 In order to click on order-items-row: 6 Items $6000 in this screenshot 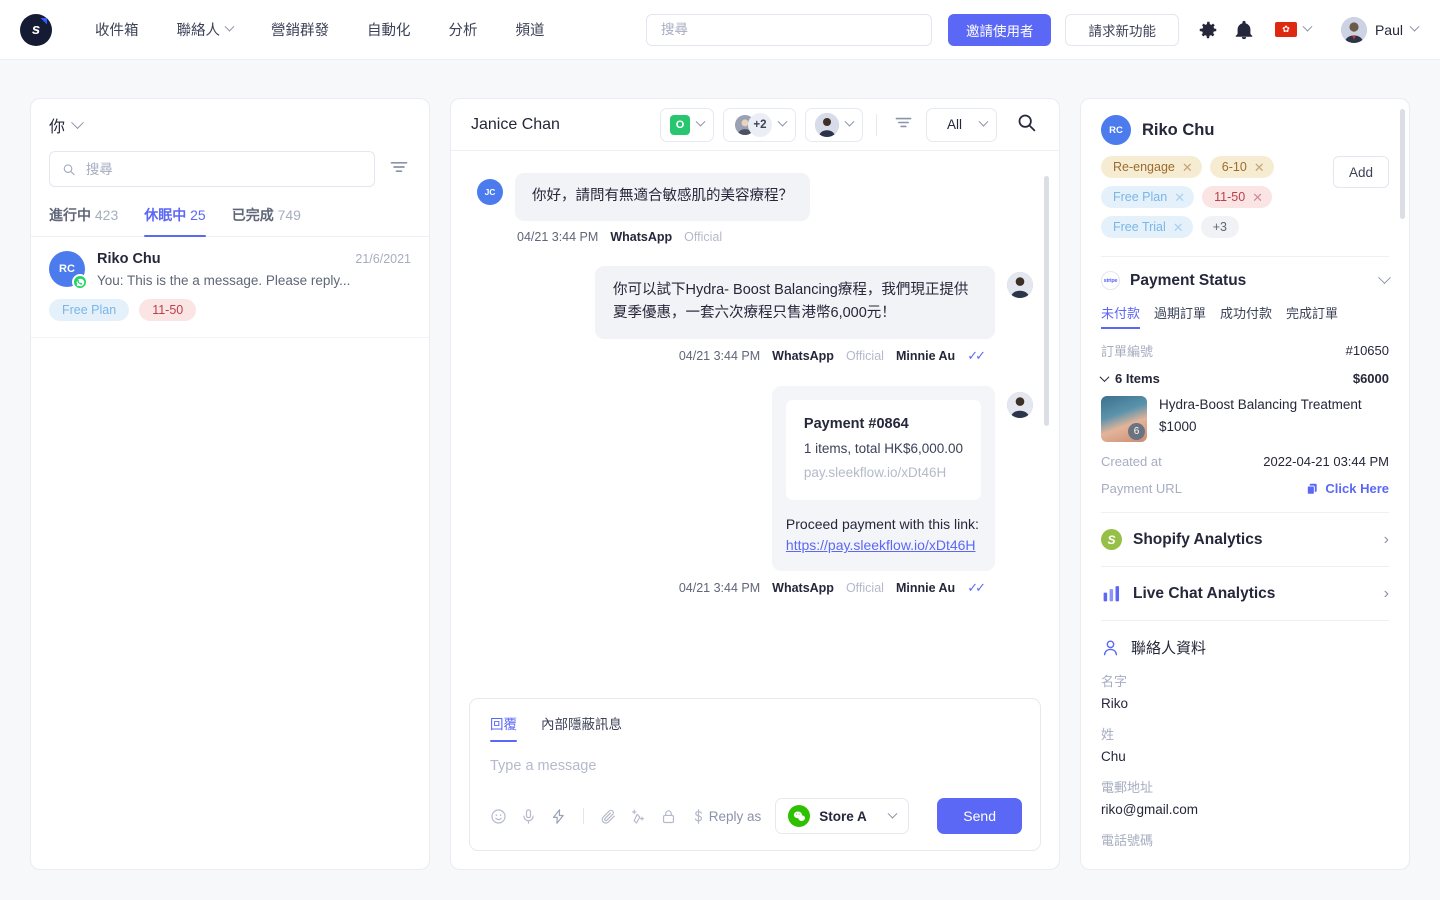, I will do `click(1244, 378)`.